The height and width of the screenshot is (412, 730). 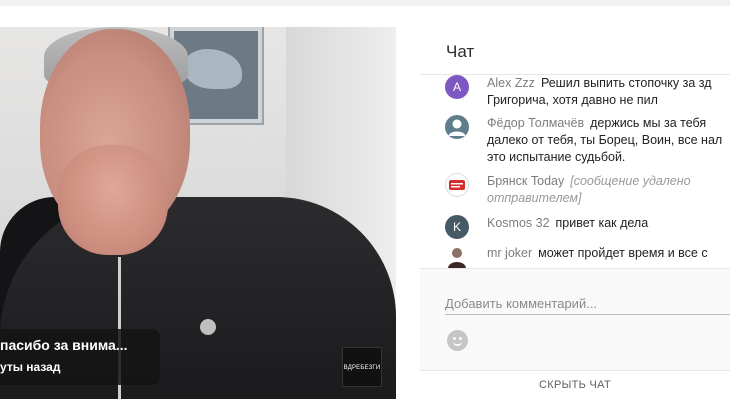 What do you see at coordinates (572, 100) in the screenshot?
I see `message-text: Григорича, хотя давно не пил` at bounding box center [572, 100].